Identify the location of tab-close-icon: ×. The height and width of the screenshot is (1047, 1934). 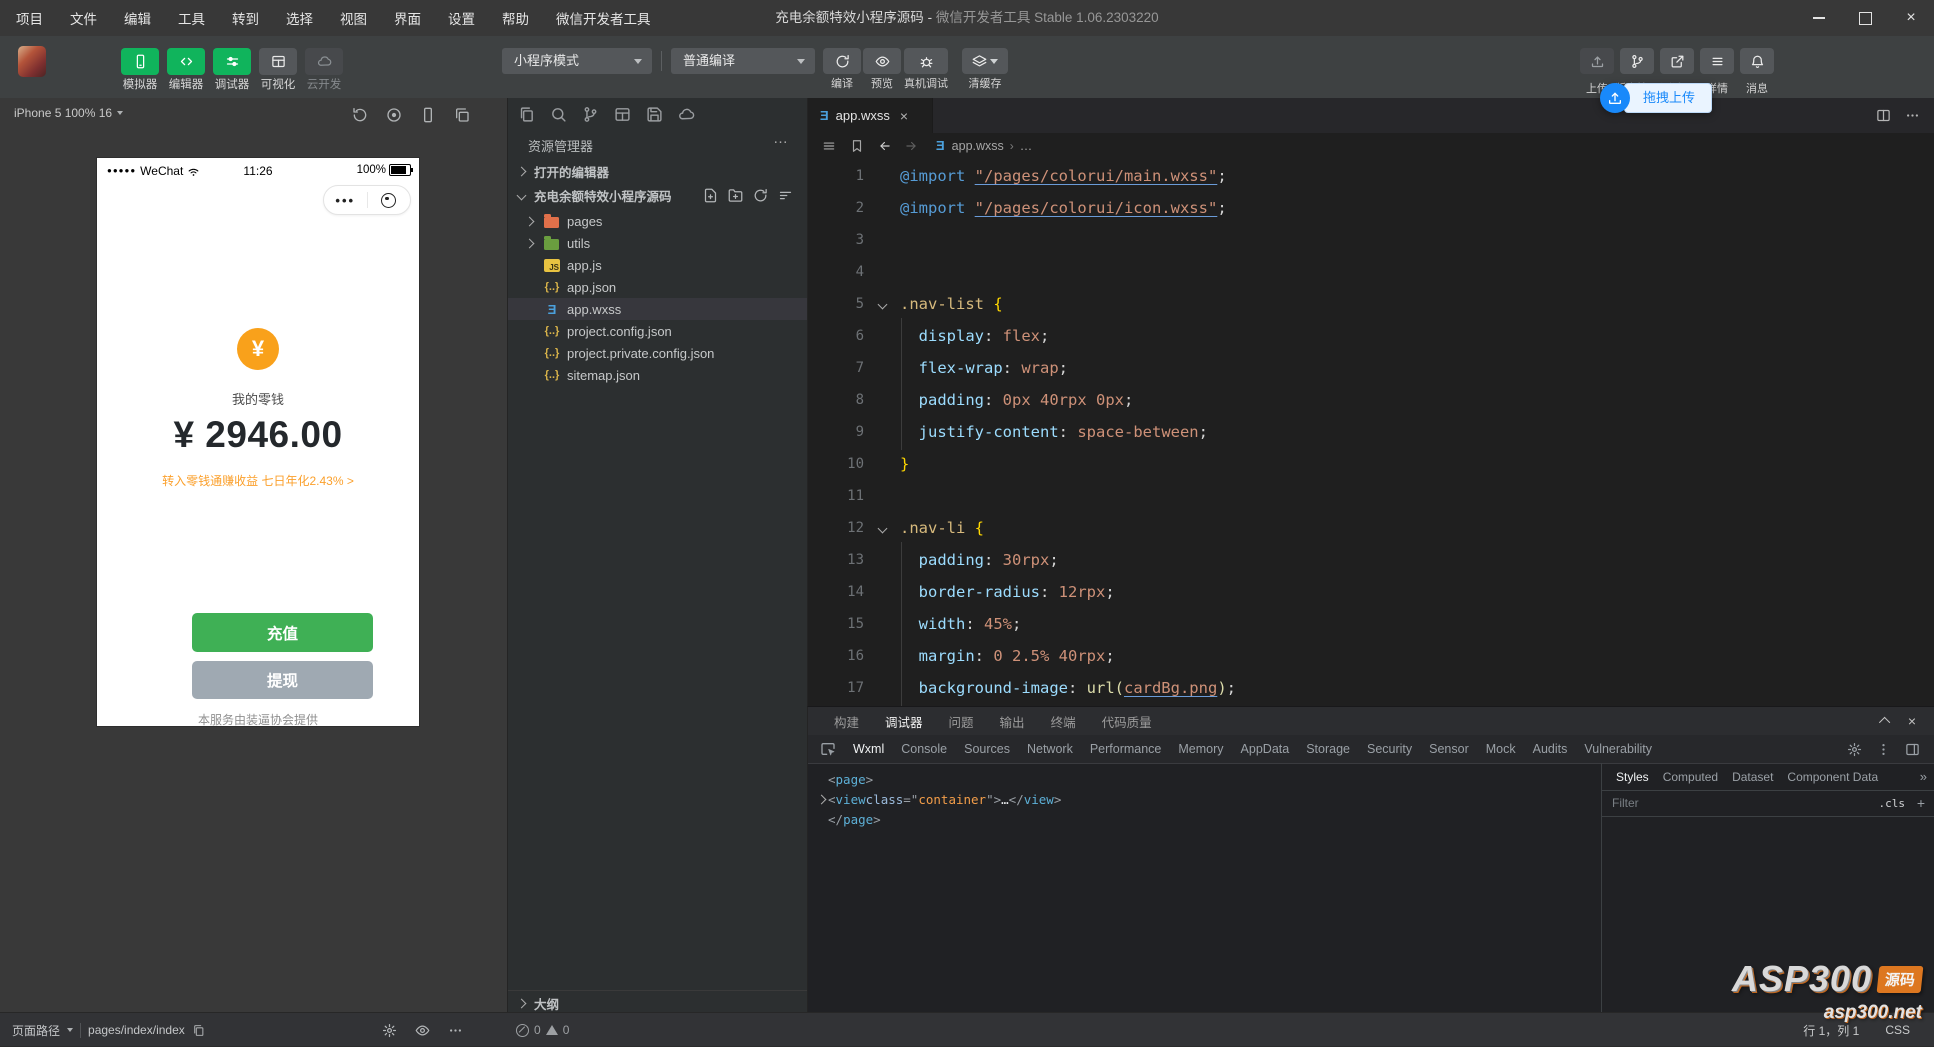
(904, 116).